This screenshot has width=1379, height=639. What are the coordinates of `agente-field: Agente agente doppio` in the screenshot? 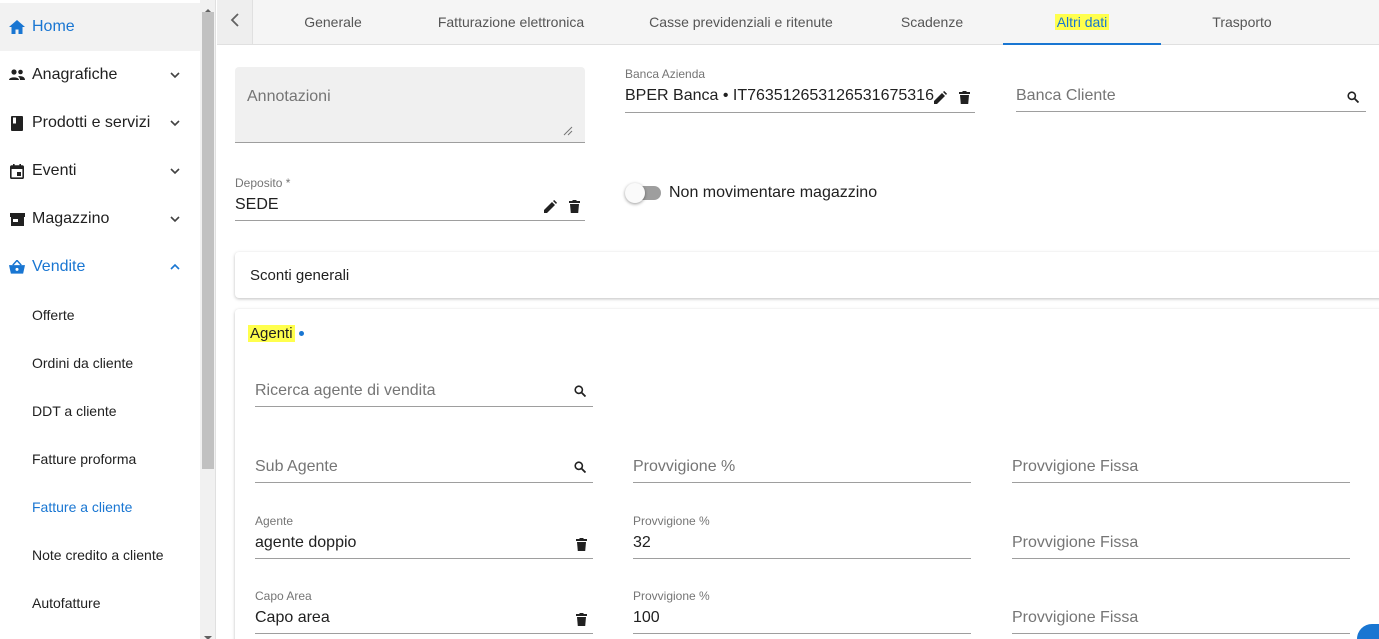 It's located at (424, 535).